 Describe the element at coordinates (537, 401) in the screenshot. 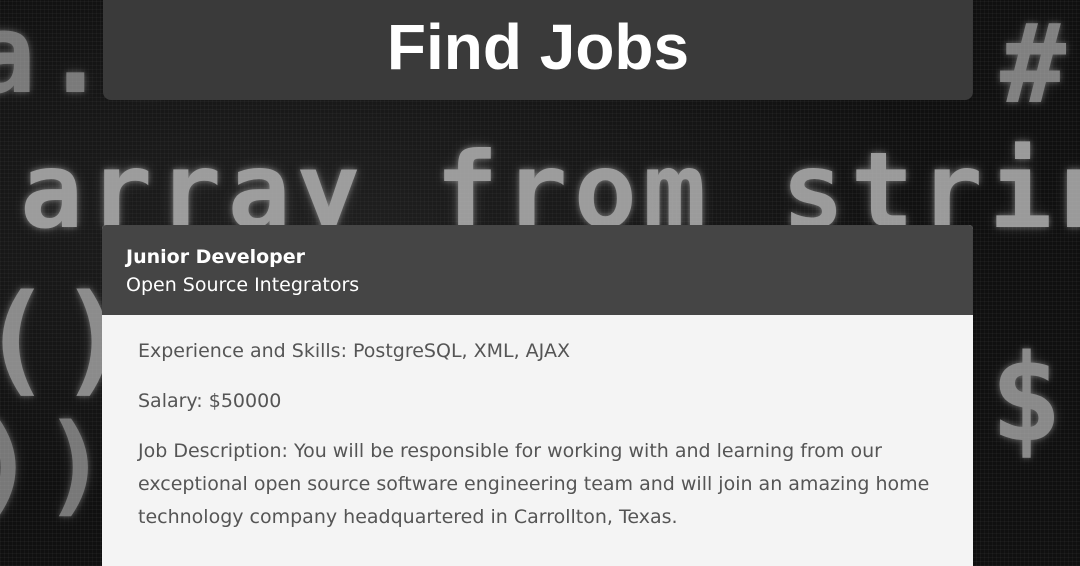

I see `job-salary: Salary: $50000` at that location.